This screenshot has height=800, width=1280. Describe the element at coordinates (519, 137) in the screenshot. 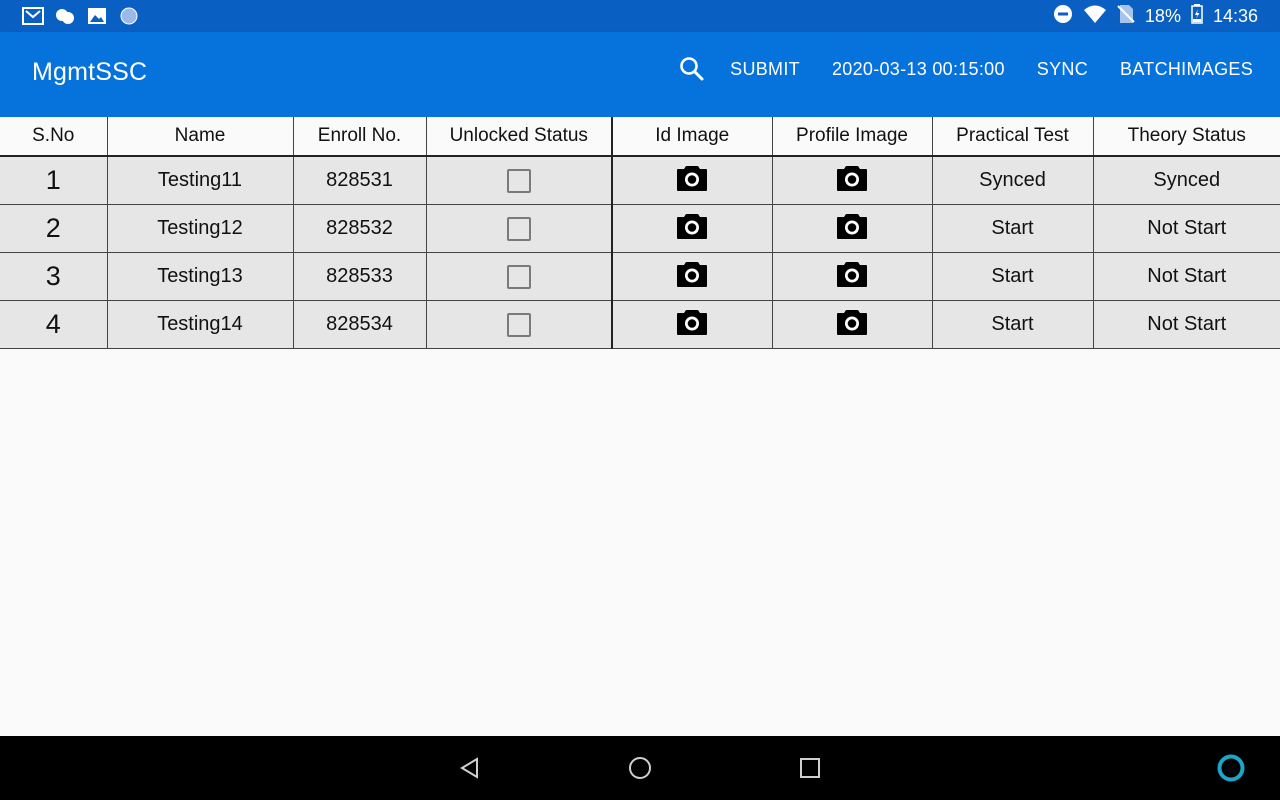

I see `header-unlocked-status: Unlocked Status` at that location.